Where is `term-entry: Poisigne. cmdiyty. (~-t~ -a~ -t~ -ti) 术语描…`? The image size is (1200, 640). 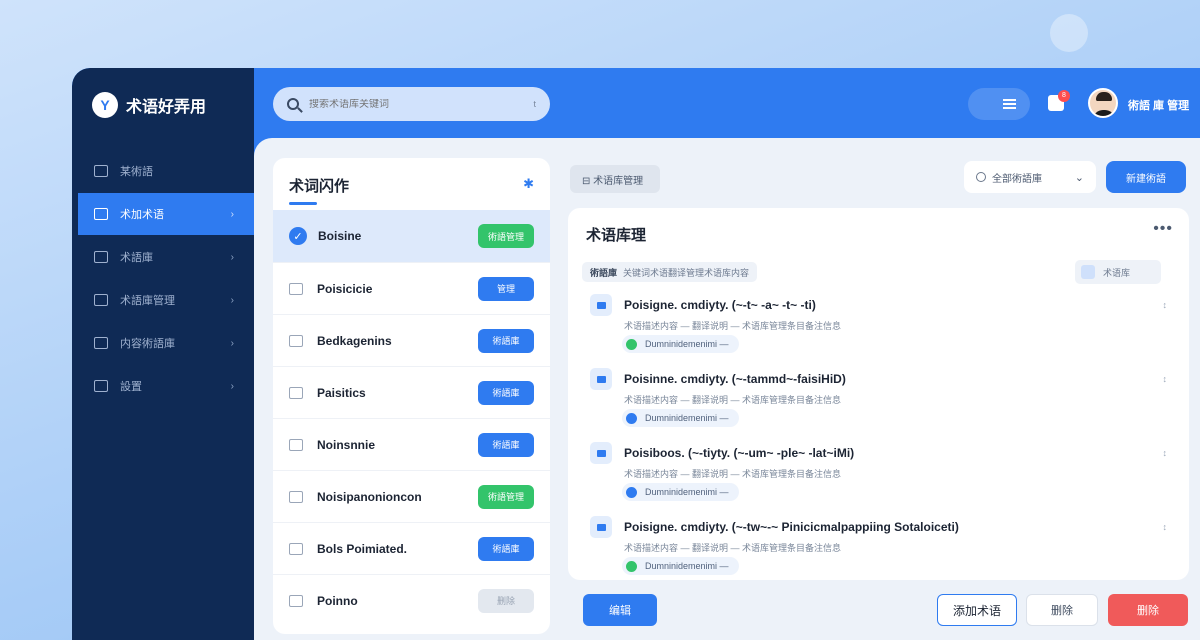
term-entry: Poisigne. cmdiyty. (~-t~ -a~ -t~ -ti) 术语描… is located at coordinates (878, 327).